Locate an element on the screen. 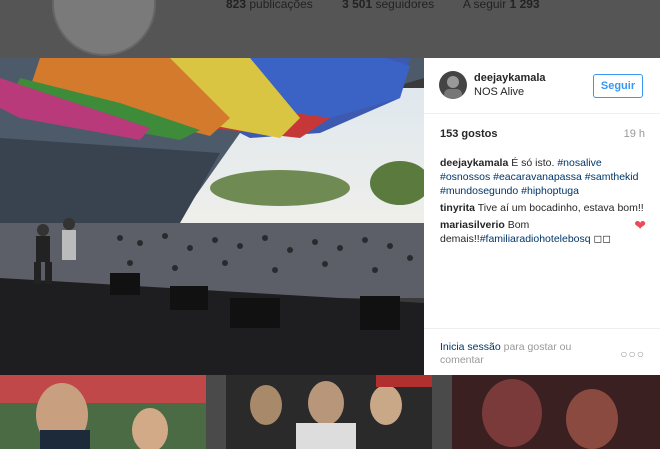 Image resolution: width=660 pixels, height=449 pixels. comment-text: Tive aí um bocadinho, estava bom!! is located at coordinates (560, 208).